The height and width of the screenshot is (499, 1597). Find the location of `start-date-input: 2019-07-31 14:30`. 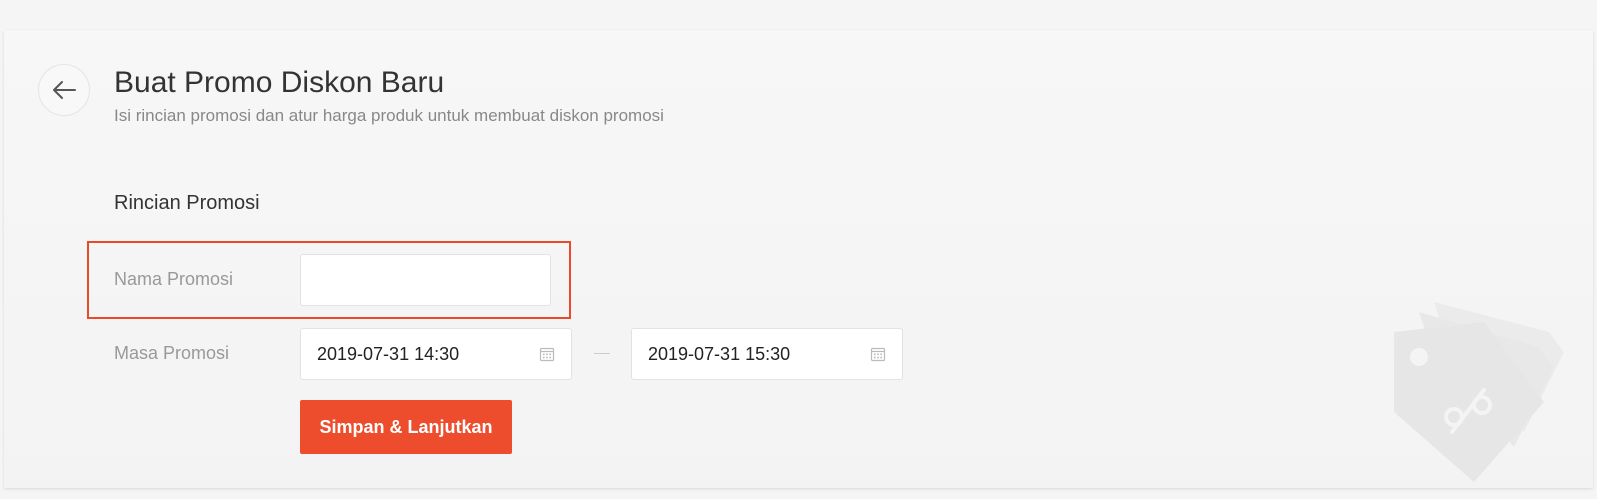

start-date-input: 2019-07-31 14:30 is located at coordinates (436, 354).